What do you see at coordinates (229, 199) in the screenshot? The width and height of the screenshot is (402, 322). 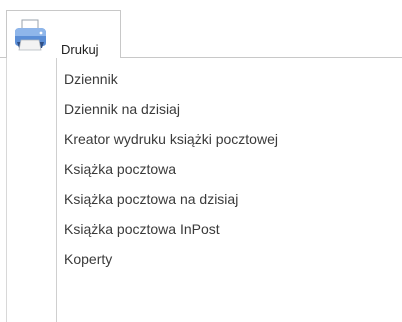 I see `menu-item-ksiazka-pocztowa-na-dzisiaj: Książka pocztowa na dzisiaj` at bounding box center [229, 199].